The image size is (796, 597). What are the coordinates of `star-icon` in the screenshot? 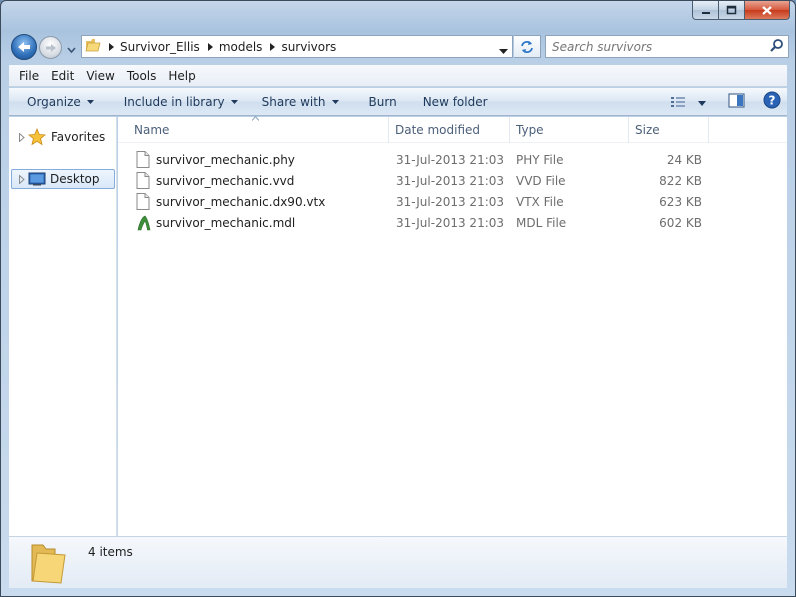 It's located at (37, 137).